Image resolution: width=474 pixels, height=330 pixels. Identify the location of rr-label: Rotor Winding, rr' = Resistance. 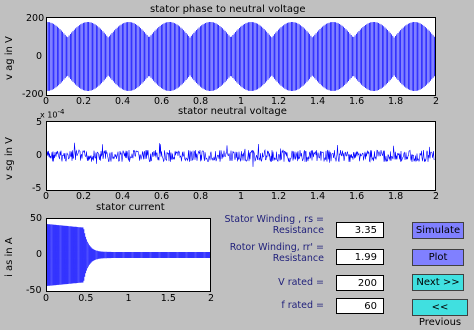
(276, 253).